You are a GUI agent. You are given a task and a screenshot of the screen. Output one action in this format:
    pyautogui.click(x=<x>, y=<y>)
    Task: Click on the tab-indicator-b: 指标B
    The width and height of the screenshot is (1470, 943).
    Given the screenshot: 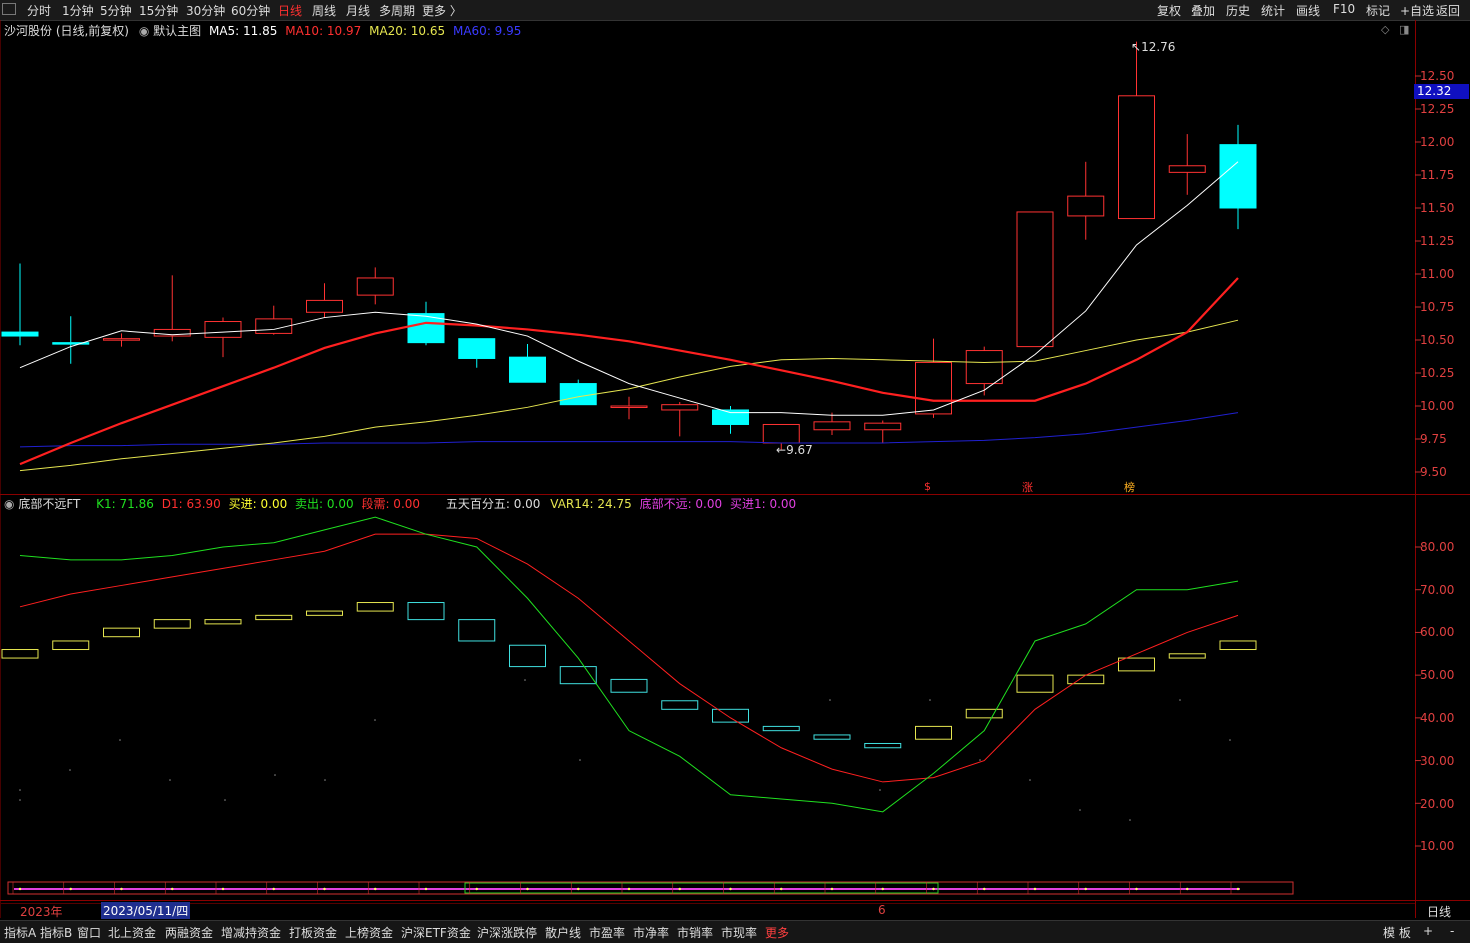 What is the action you would take?
    pyautogui.click(x=56, y=932)
    